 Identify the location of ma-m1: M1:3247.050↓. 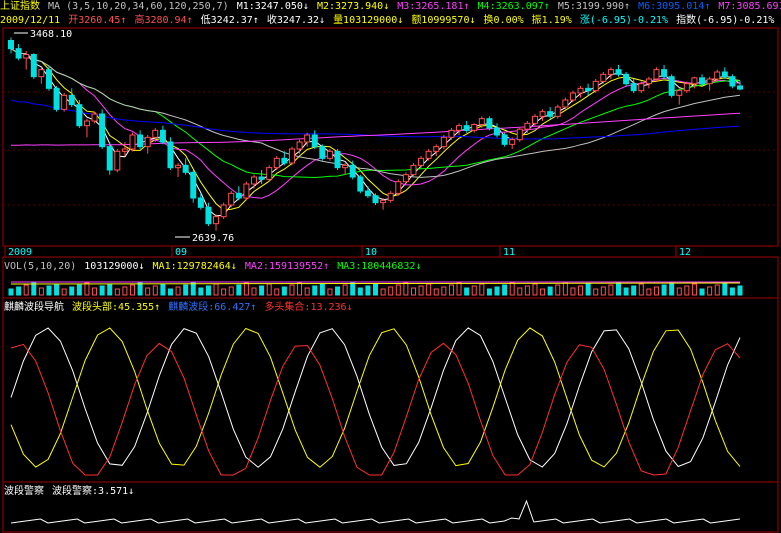
(272, 6).